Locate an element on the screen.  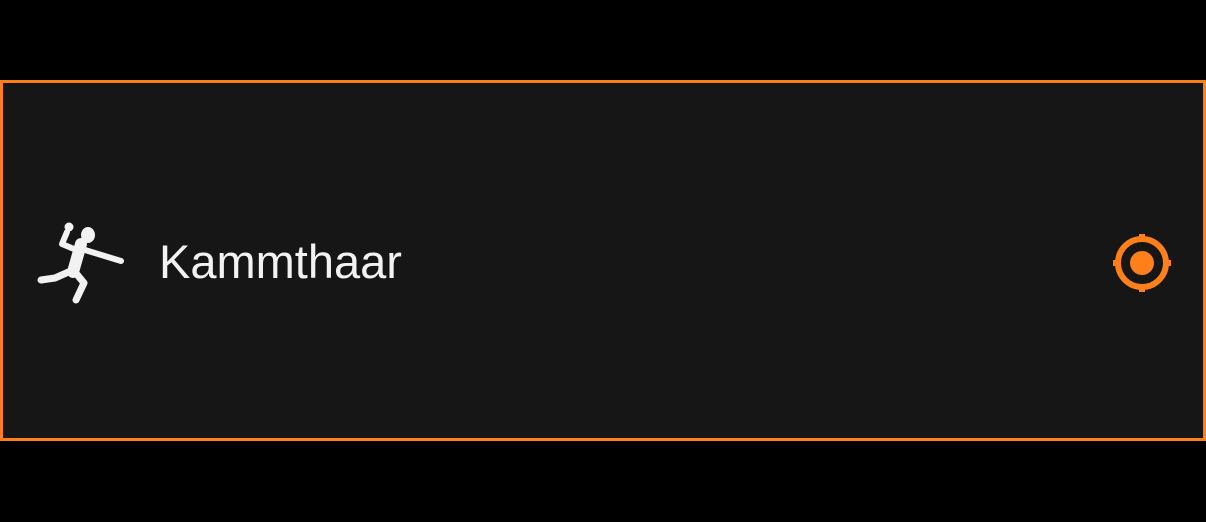
handball-icon is located at coordinates (81, 262).